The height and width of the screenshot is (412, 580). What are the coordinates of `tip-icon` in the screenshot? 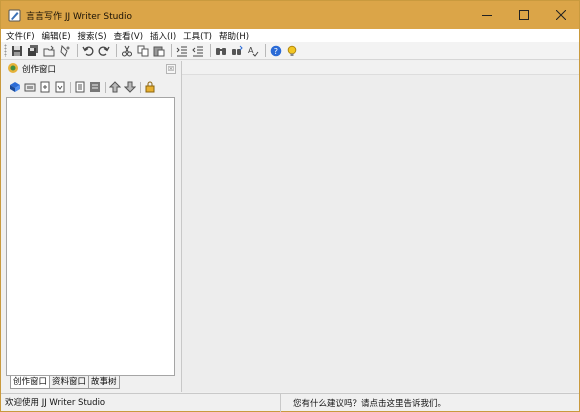 It's located at (292, 51).